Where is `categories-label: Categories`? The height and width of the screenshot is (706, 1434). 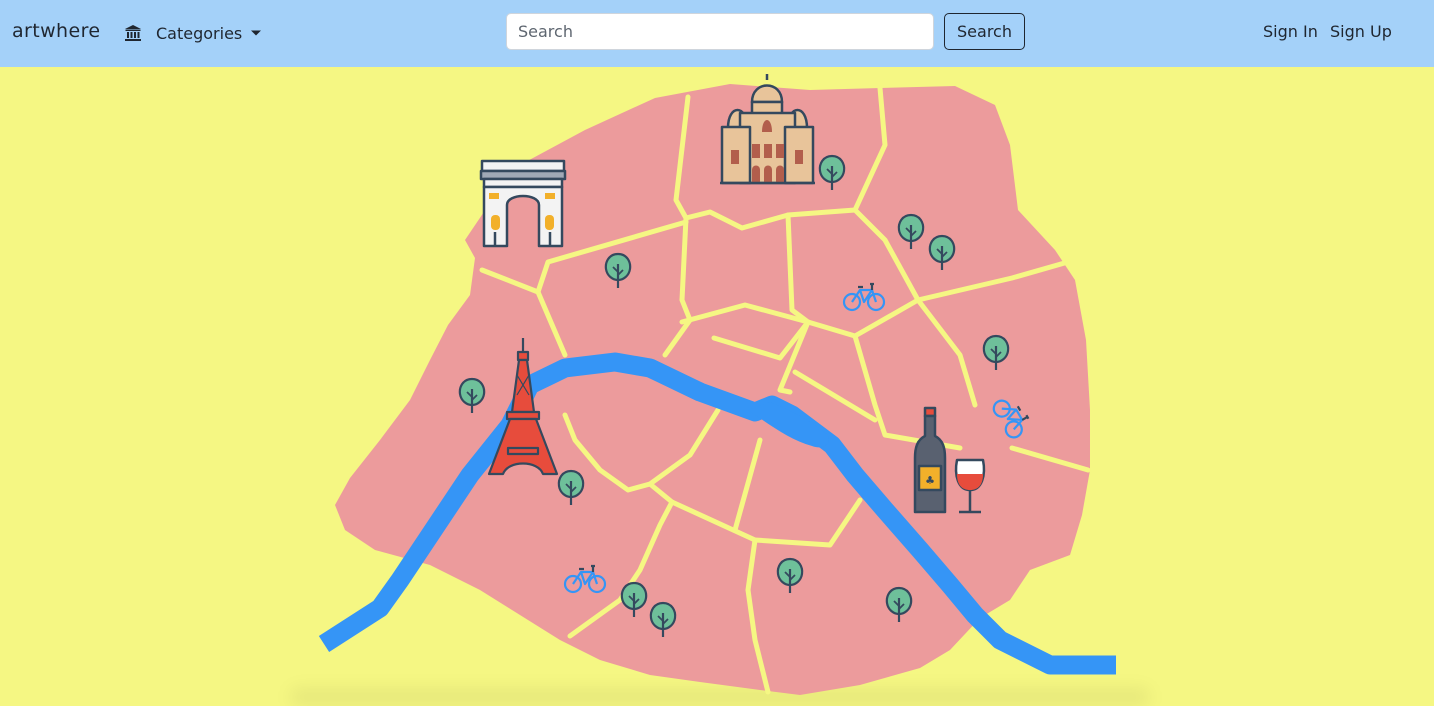
categories-label: Categories is located at coordinates (199, 33).